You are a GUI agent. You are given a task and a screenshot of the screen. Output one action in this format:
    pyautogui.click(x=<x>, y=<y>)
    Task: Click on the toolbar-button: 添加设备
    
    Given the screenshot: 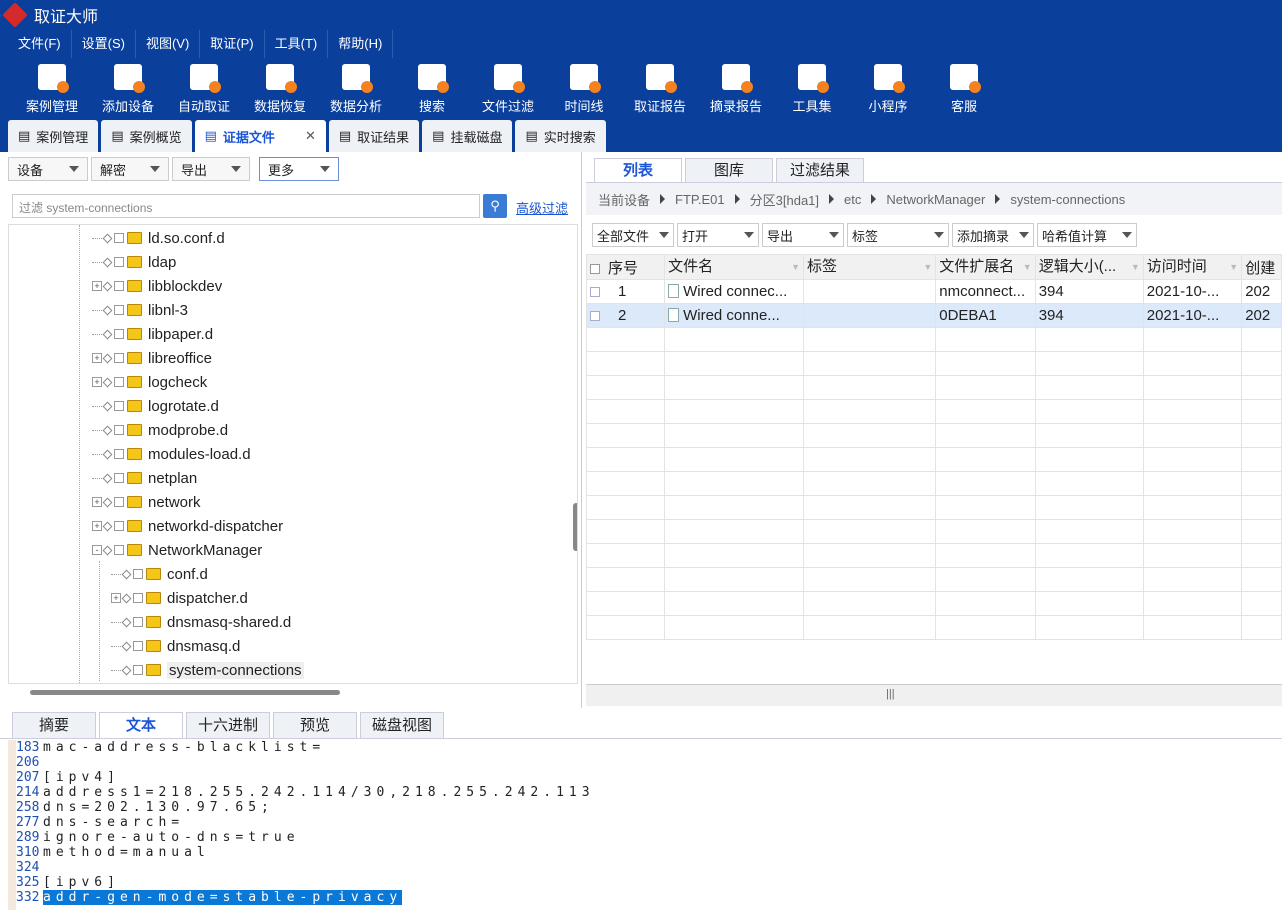 What is the action you would take?
    pyautogui.click(x=128, y=89)
    